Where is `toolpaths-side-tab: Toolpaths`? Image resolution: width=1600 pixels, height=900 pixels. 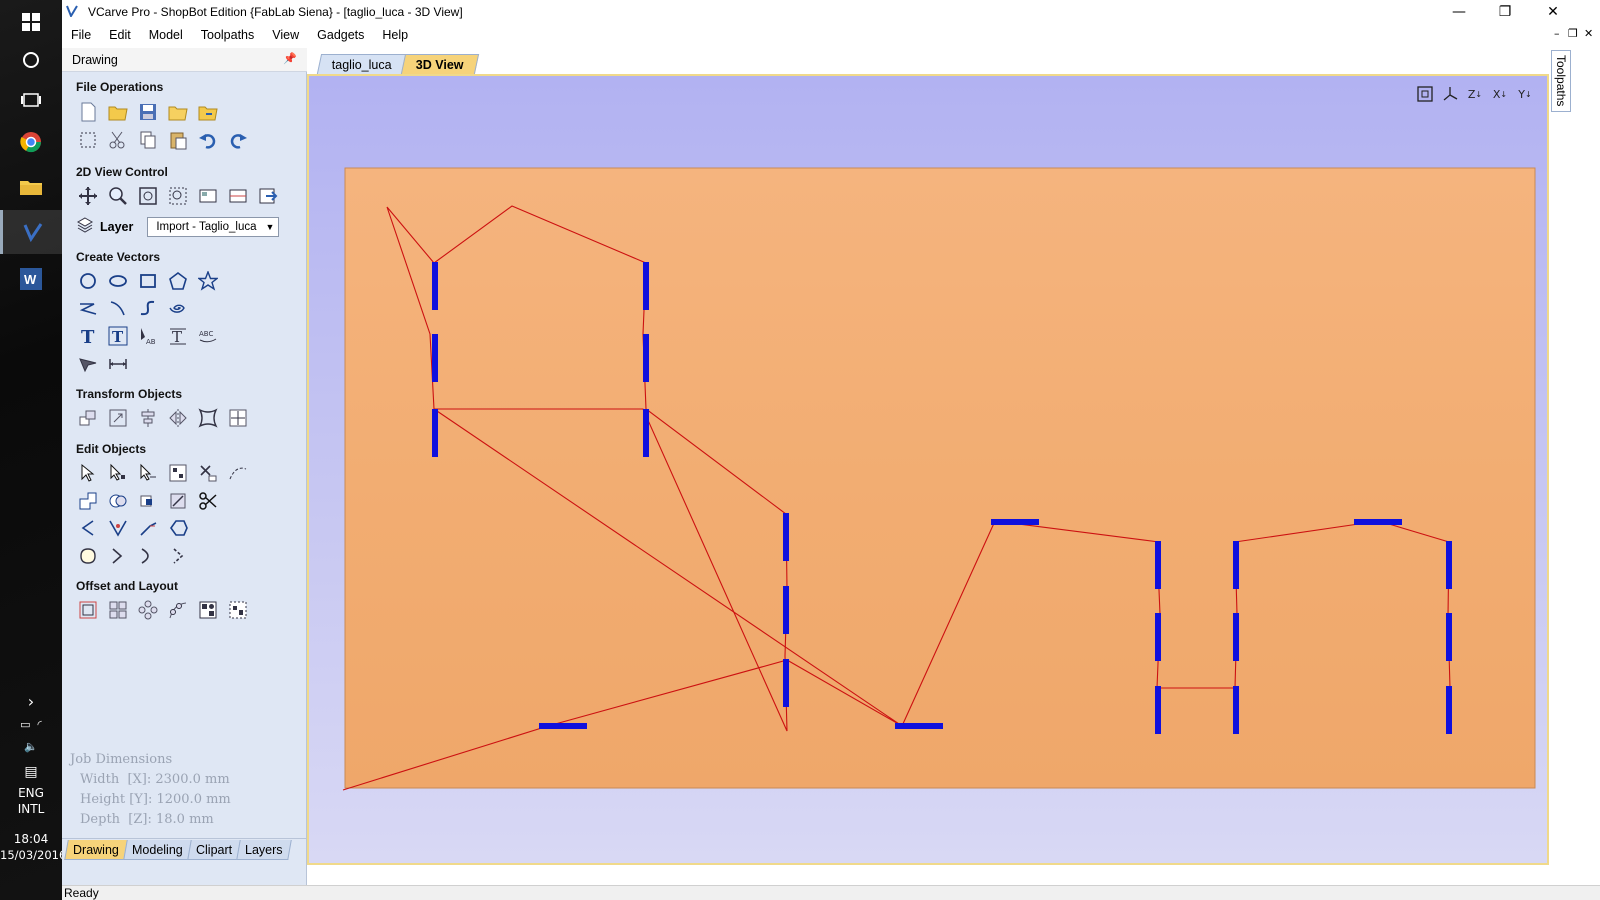 toolpaths-side-tab: Toolpaths is located at coordinates (1561, 81).